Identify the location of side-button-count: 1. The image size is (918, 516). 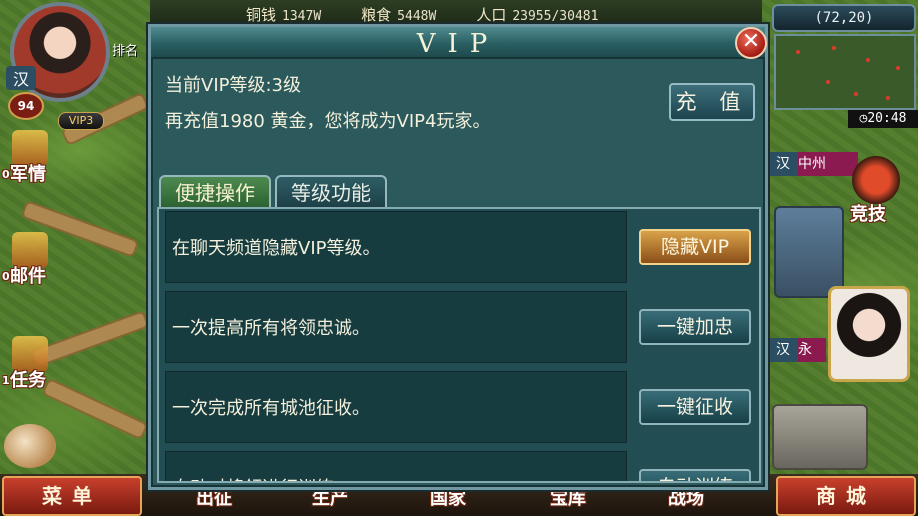
(6, 380).